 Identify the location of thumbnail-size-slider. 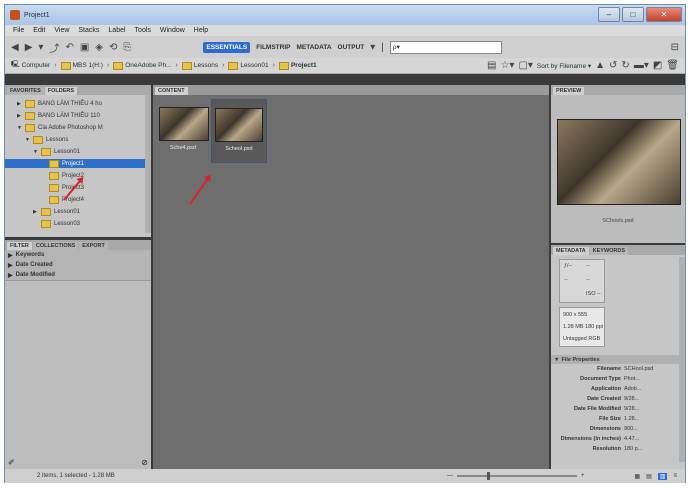
(516, 476).